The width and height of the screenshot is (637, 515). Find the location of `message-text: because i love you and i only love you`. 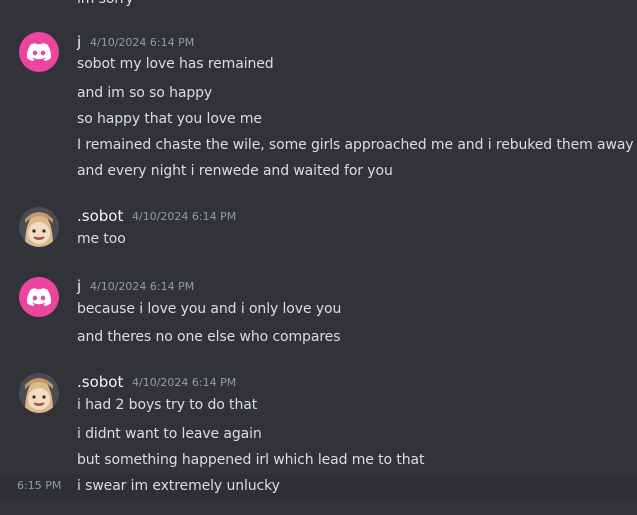

message-text: because i love you and i only love you is located at coordinates (209, 309).